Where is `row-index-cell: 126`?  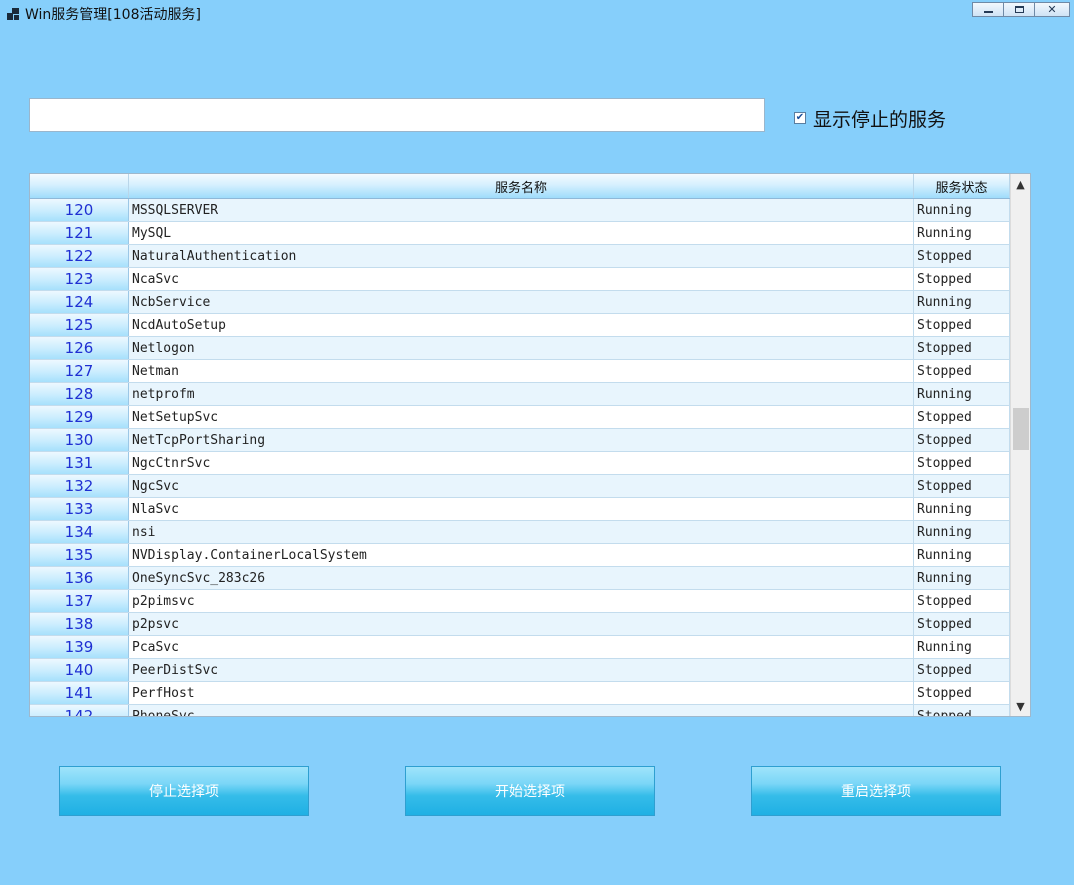
row-index-cell: 126 is located at coordinates (79, 348).